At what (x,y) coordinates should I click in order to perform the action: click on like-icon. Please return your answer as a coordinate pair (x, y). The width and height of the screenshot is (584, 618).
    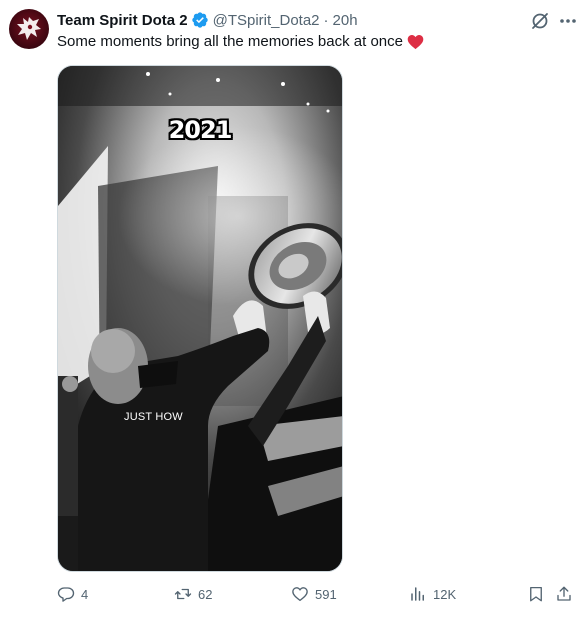
    Looking at the image, I should click on (300, 594).